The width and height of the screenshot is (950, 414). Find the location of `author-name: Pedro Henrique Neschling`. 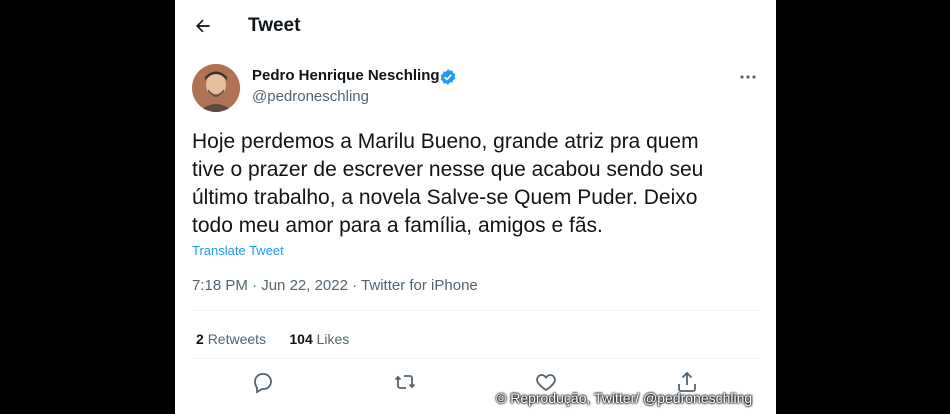

author-name: Pedro Henrique Neschling is located at coordinates (346, 75).